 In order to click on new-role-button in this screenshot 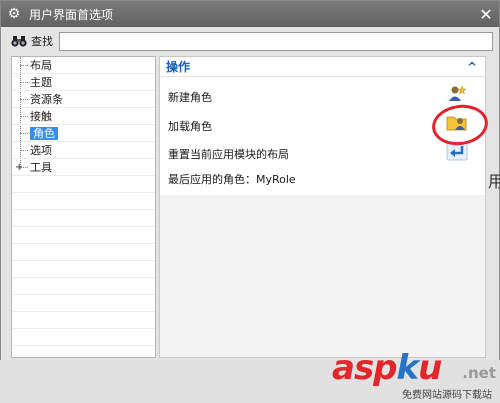, I will do `click(457, 94)`.